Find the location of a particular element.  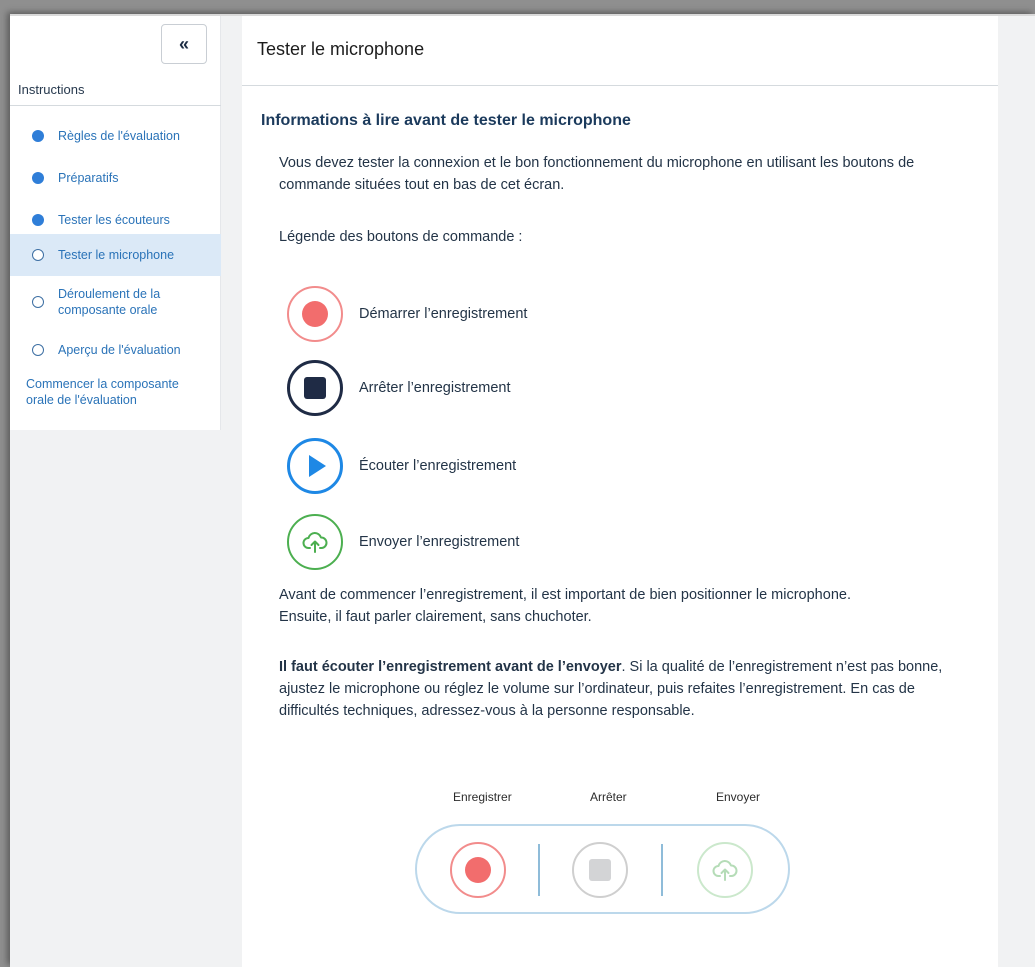

sidebar-item-label: Déroulement de la composante orale is located at coordinates (109, 302).